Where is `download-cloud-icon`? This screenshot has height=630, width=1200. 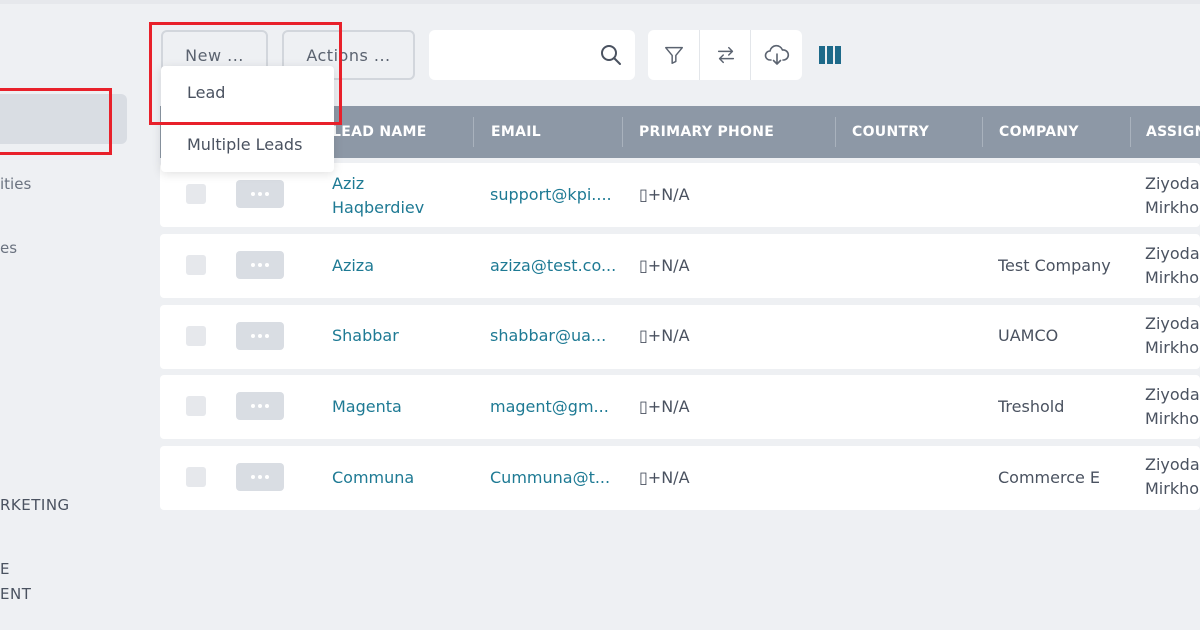
download-cloud-icon is located at coordinates (776, 54).